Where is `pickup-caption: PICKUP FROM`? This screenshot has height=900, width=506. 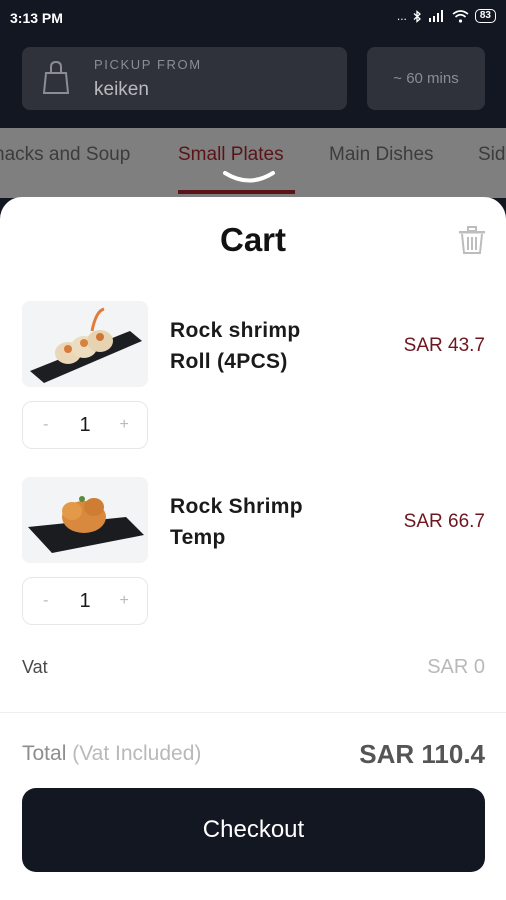 pickup-caption: PICKUP FROM is located at coordinates (148, 64).